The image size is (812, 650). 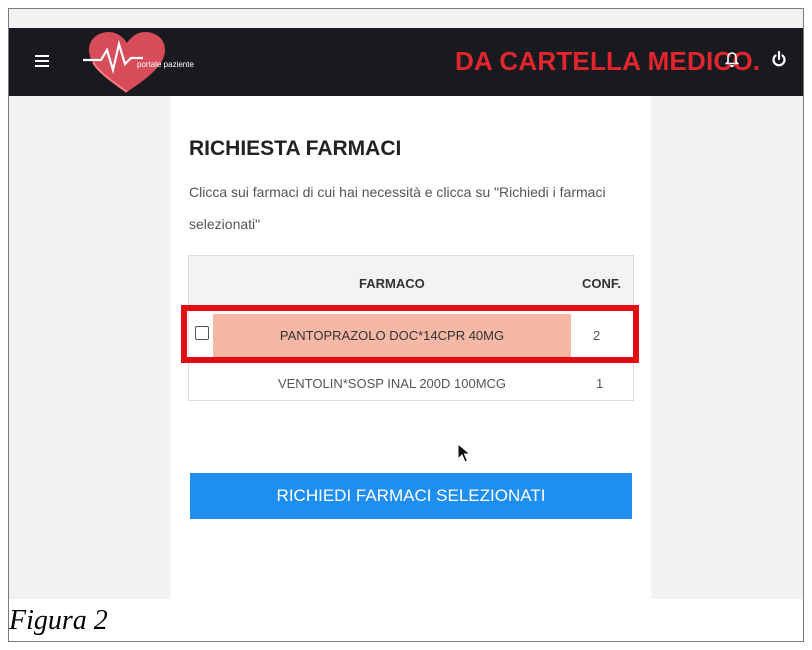 I want to click on column-header-farmaco: FARMACO, so click(x=392, y=283).